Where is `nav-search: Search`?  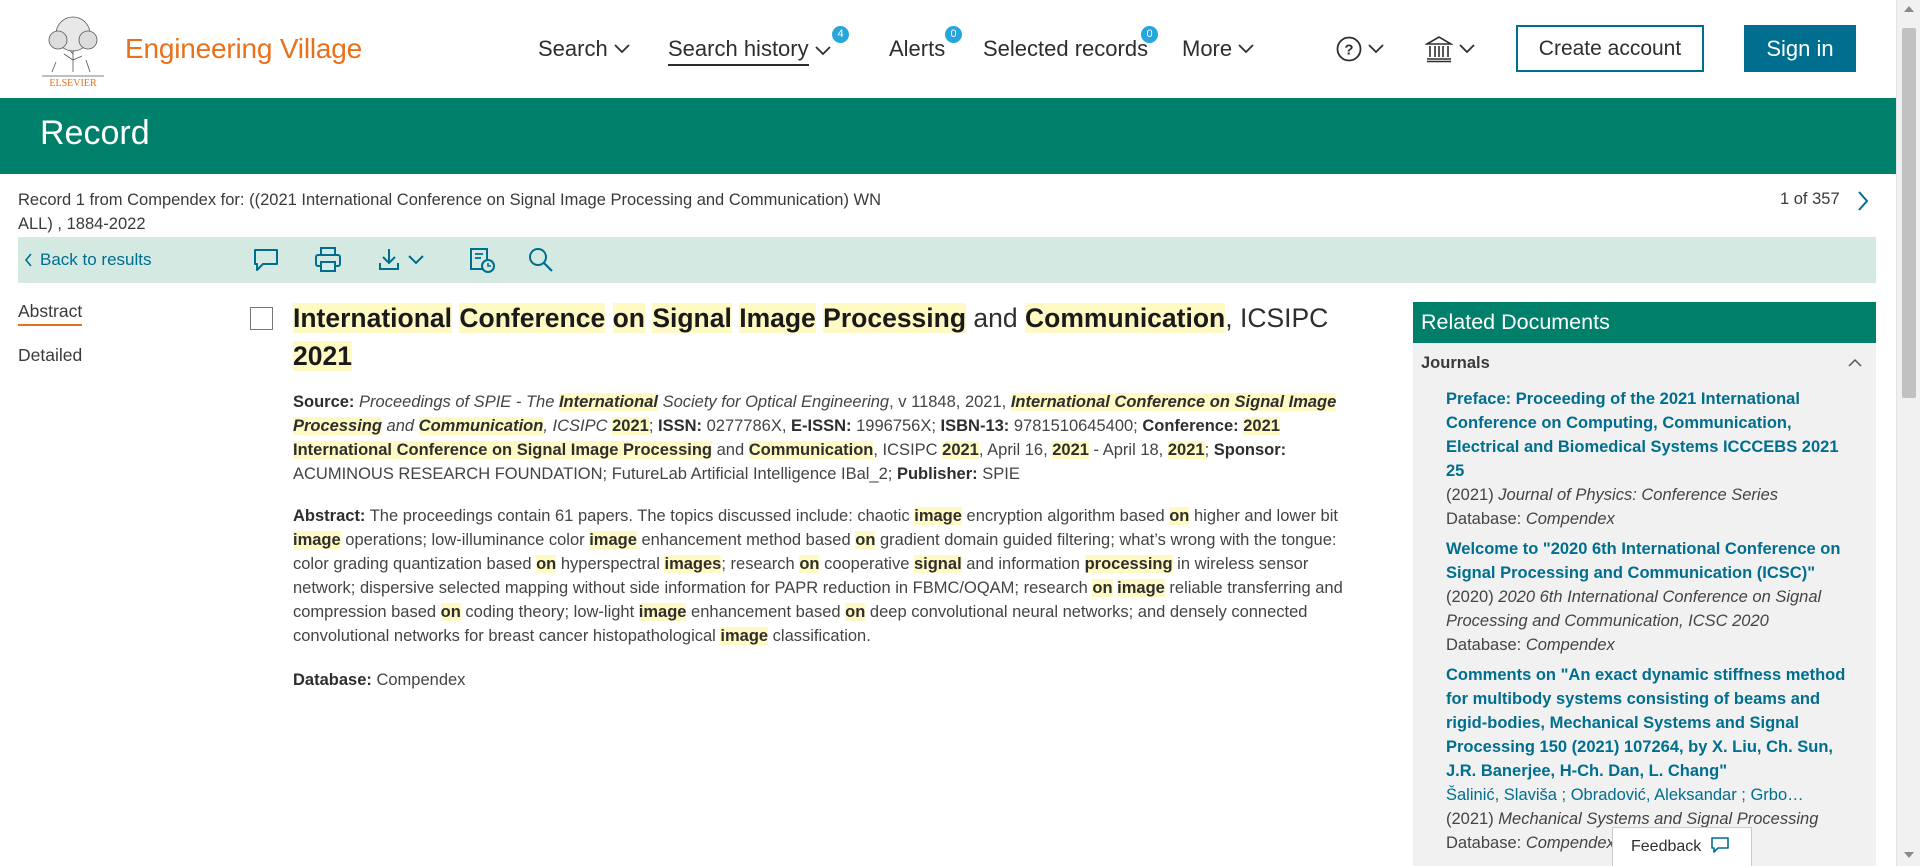 nav-search: Search is located at coordinates (584, 49).